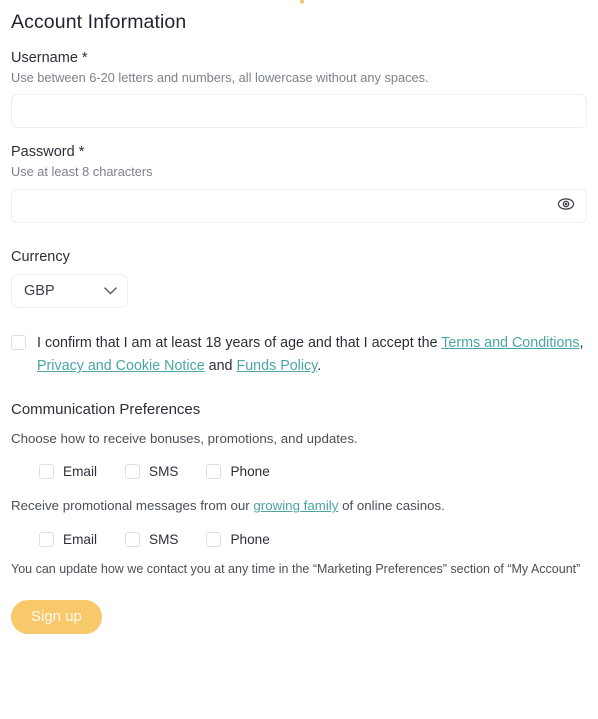  I want to click on secondary-channel-email: Email, so click(68, 539).